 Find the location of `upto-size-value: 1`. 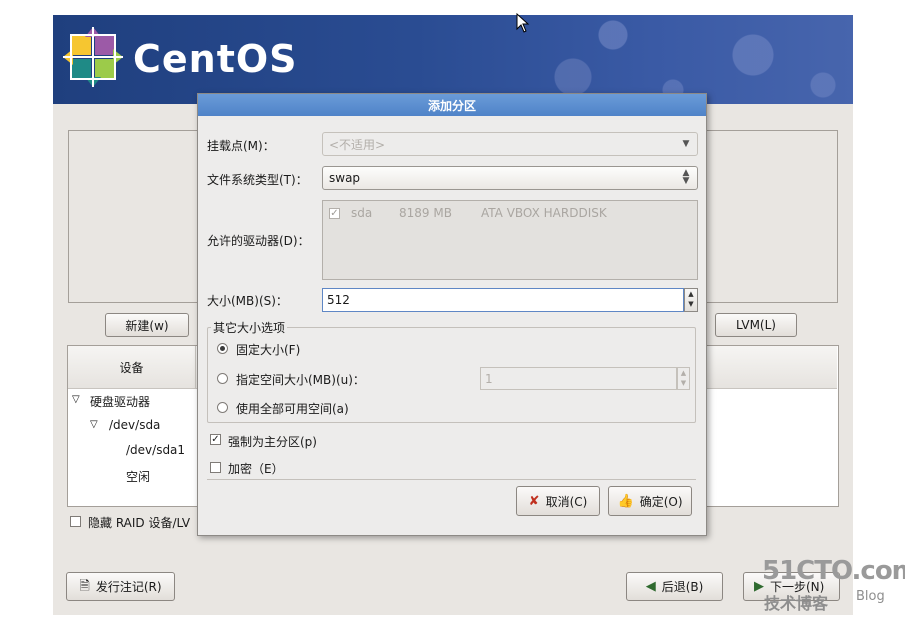

upto-size-value: 1 is located at coordinates (489, 378).